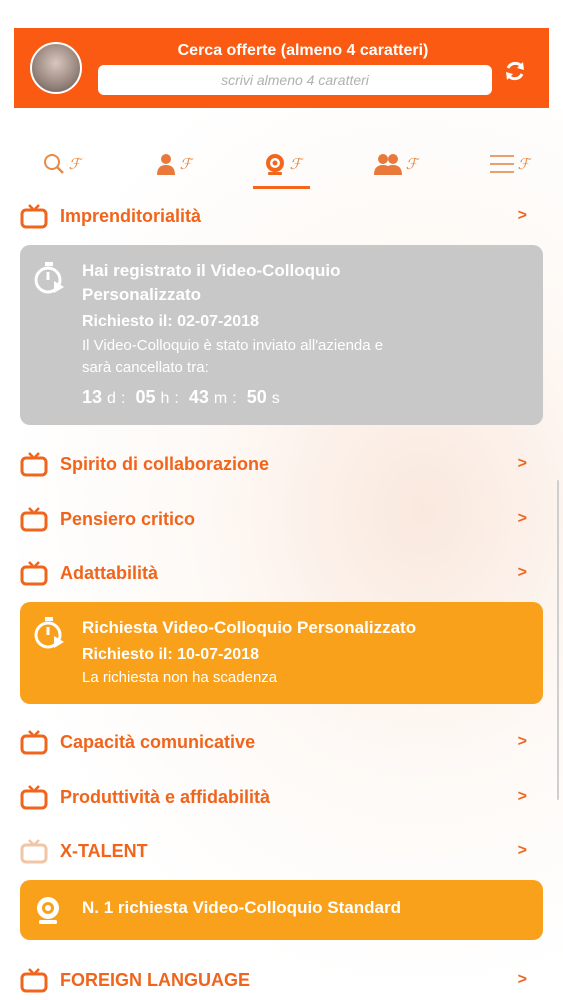  I want to click on list-item-xtalent: X-TALENT >, so click(281, 851).